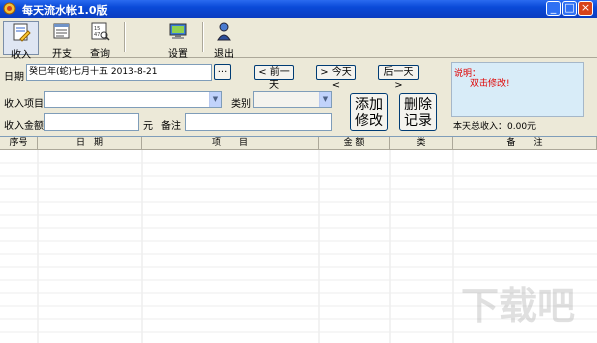 The width and height of the screenshot is (597, 343). I want to click on remark-label: 备注, so click(171, 126).